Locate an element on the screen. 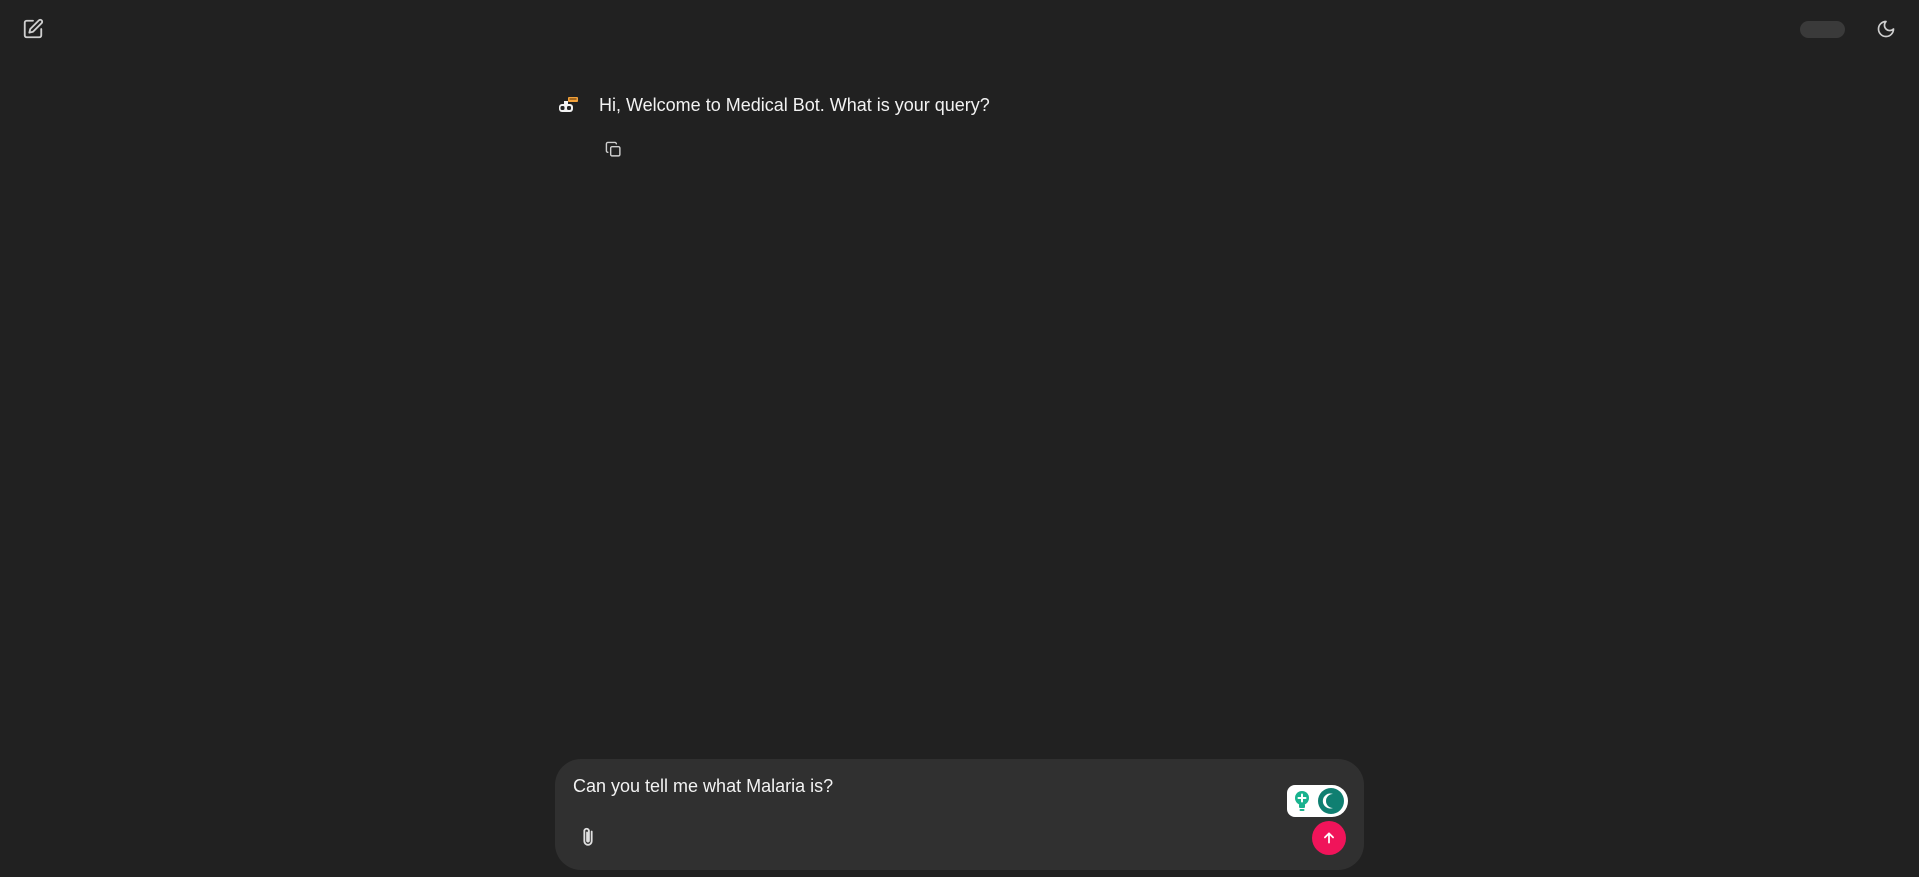  theme-toggle-button is located at coordinates (1886, 29).